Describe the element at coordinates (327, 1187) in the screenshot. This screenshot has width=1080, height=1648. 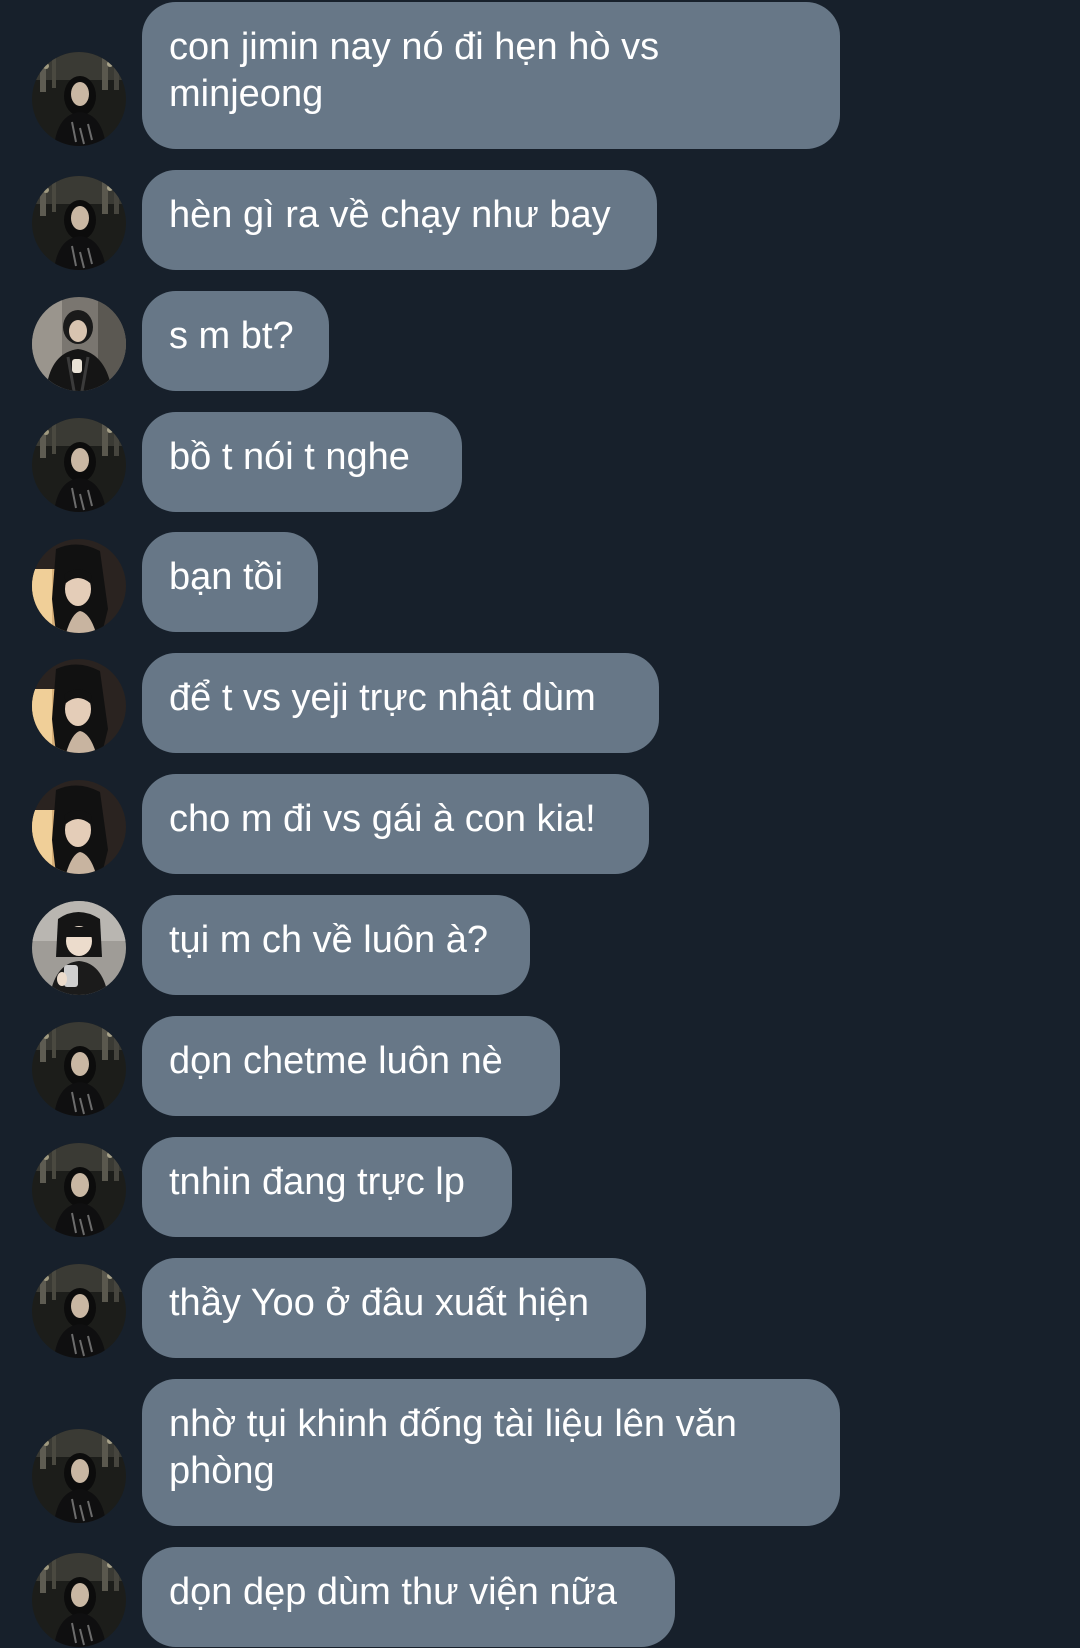
I see `message-bubble: tnhin đang trực lp` at that location.